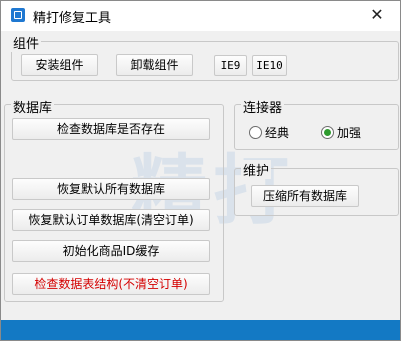 Image resolution: width=401 pixels, height=341 pixels. I want to click on ie10-button: IE10, so click(269, 65).